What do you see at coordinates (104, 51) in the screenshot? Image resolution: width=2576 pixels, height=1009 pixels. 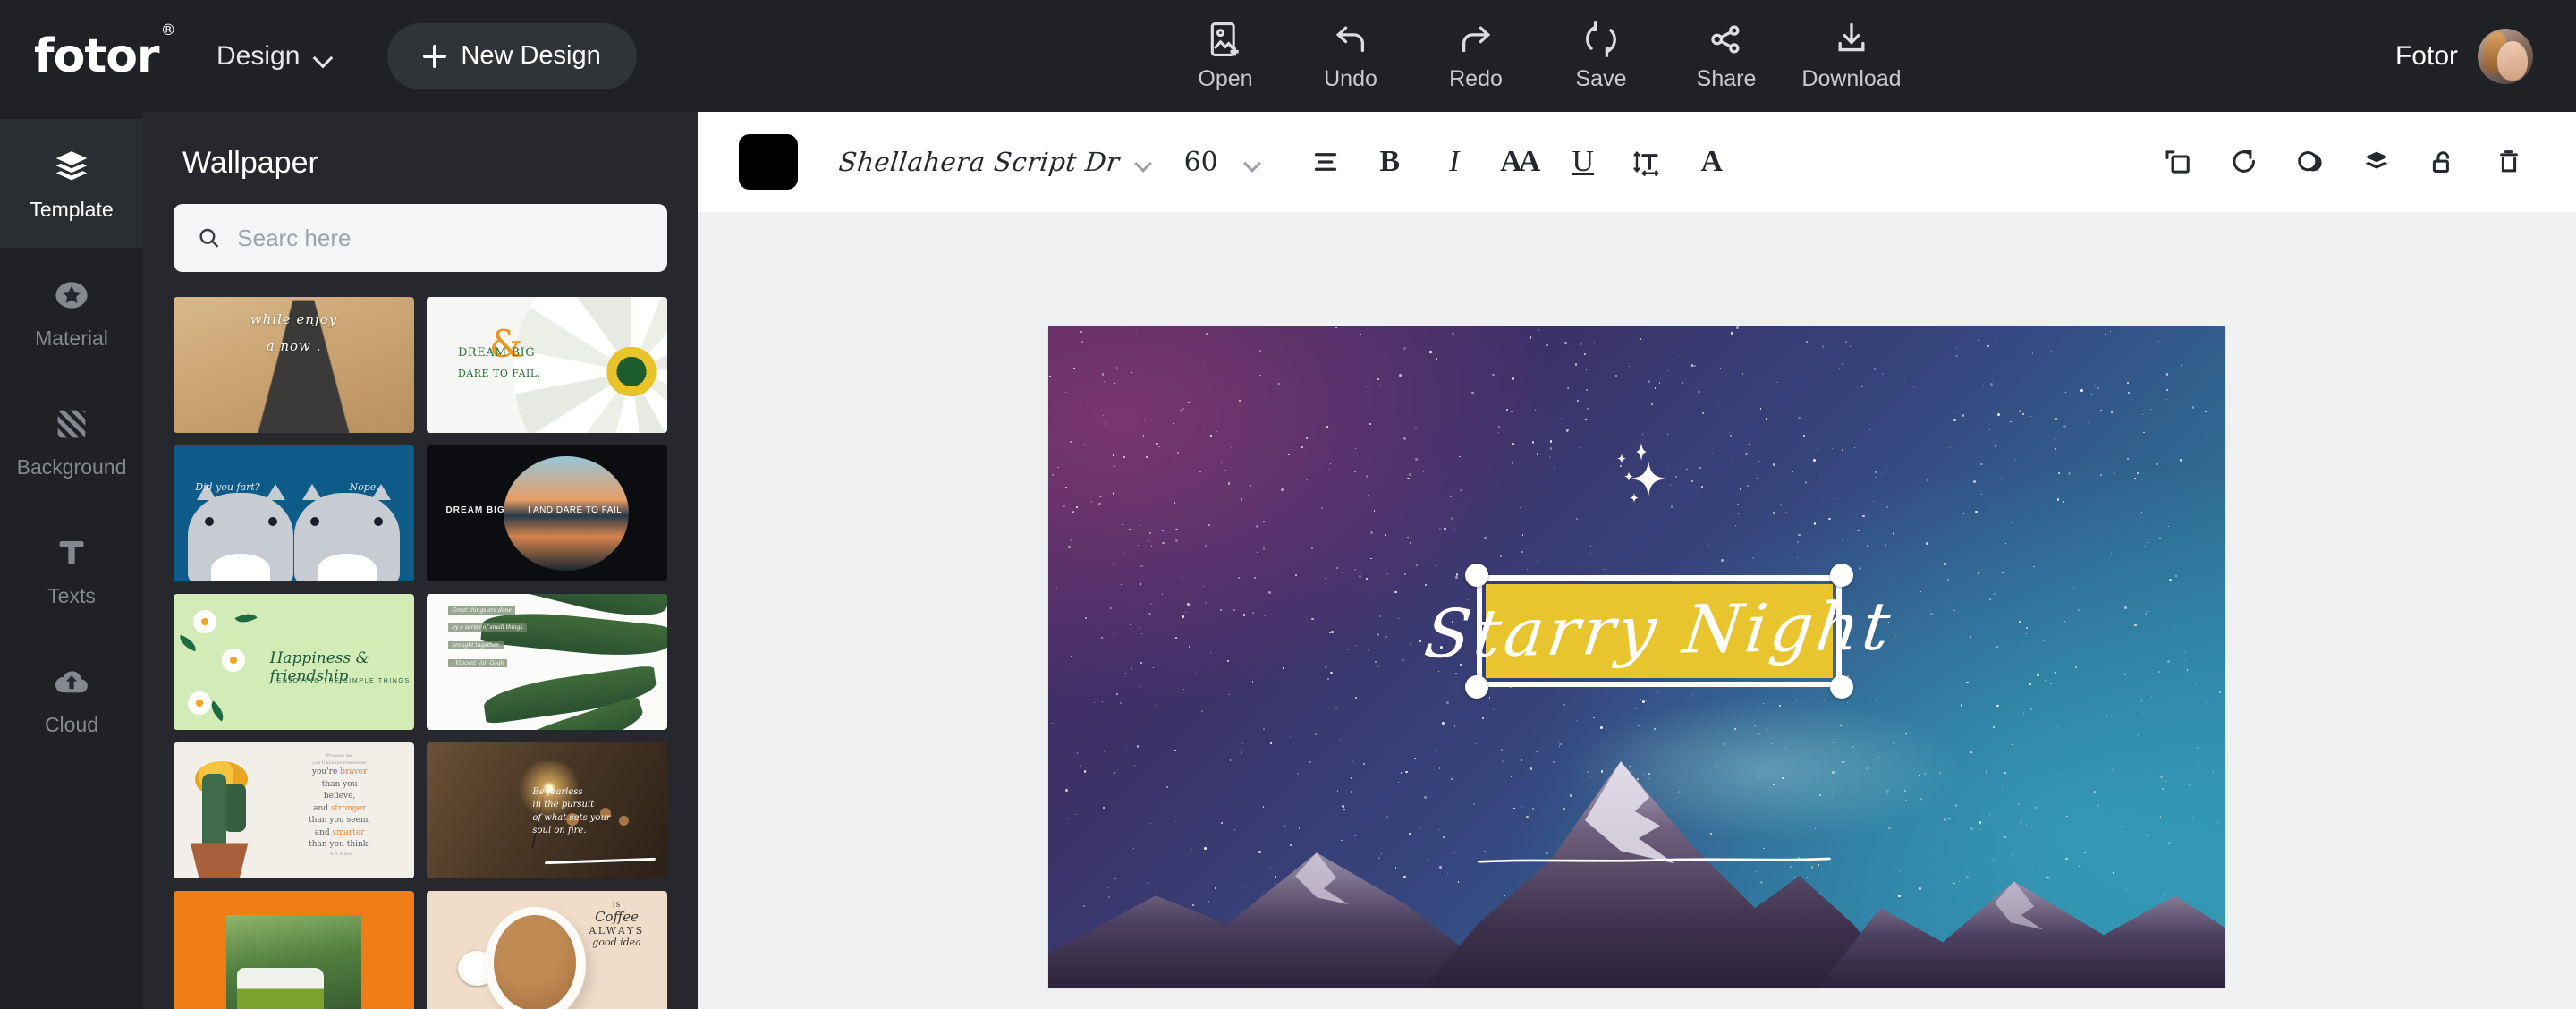 I see `brand-logo: fotor ®` at bounding box center [104, 51].